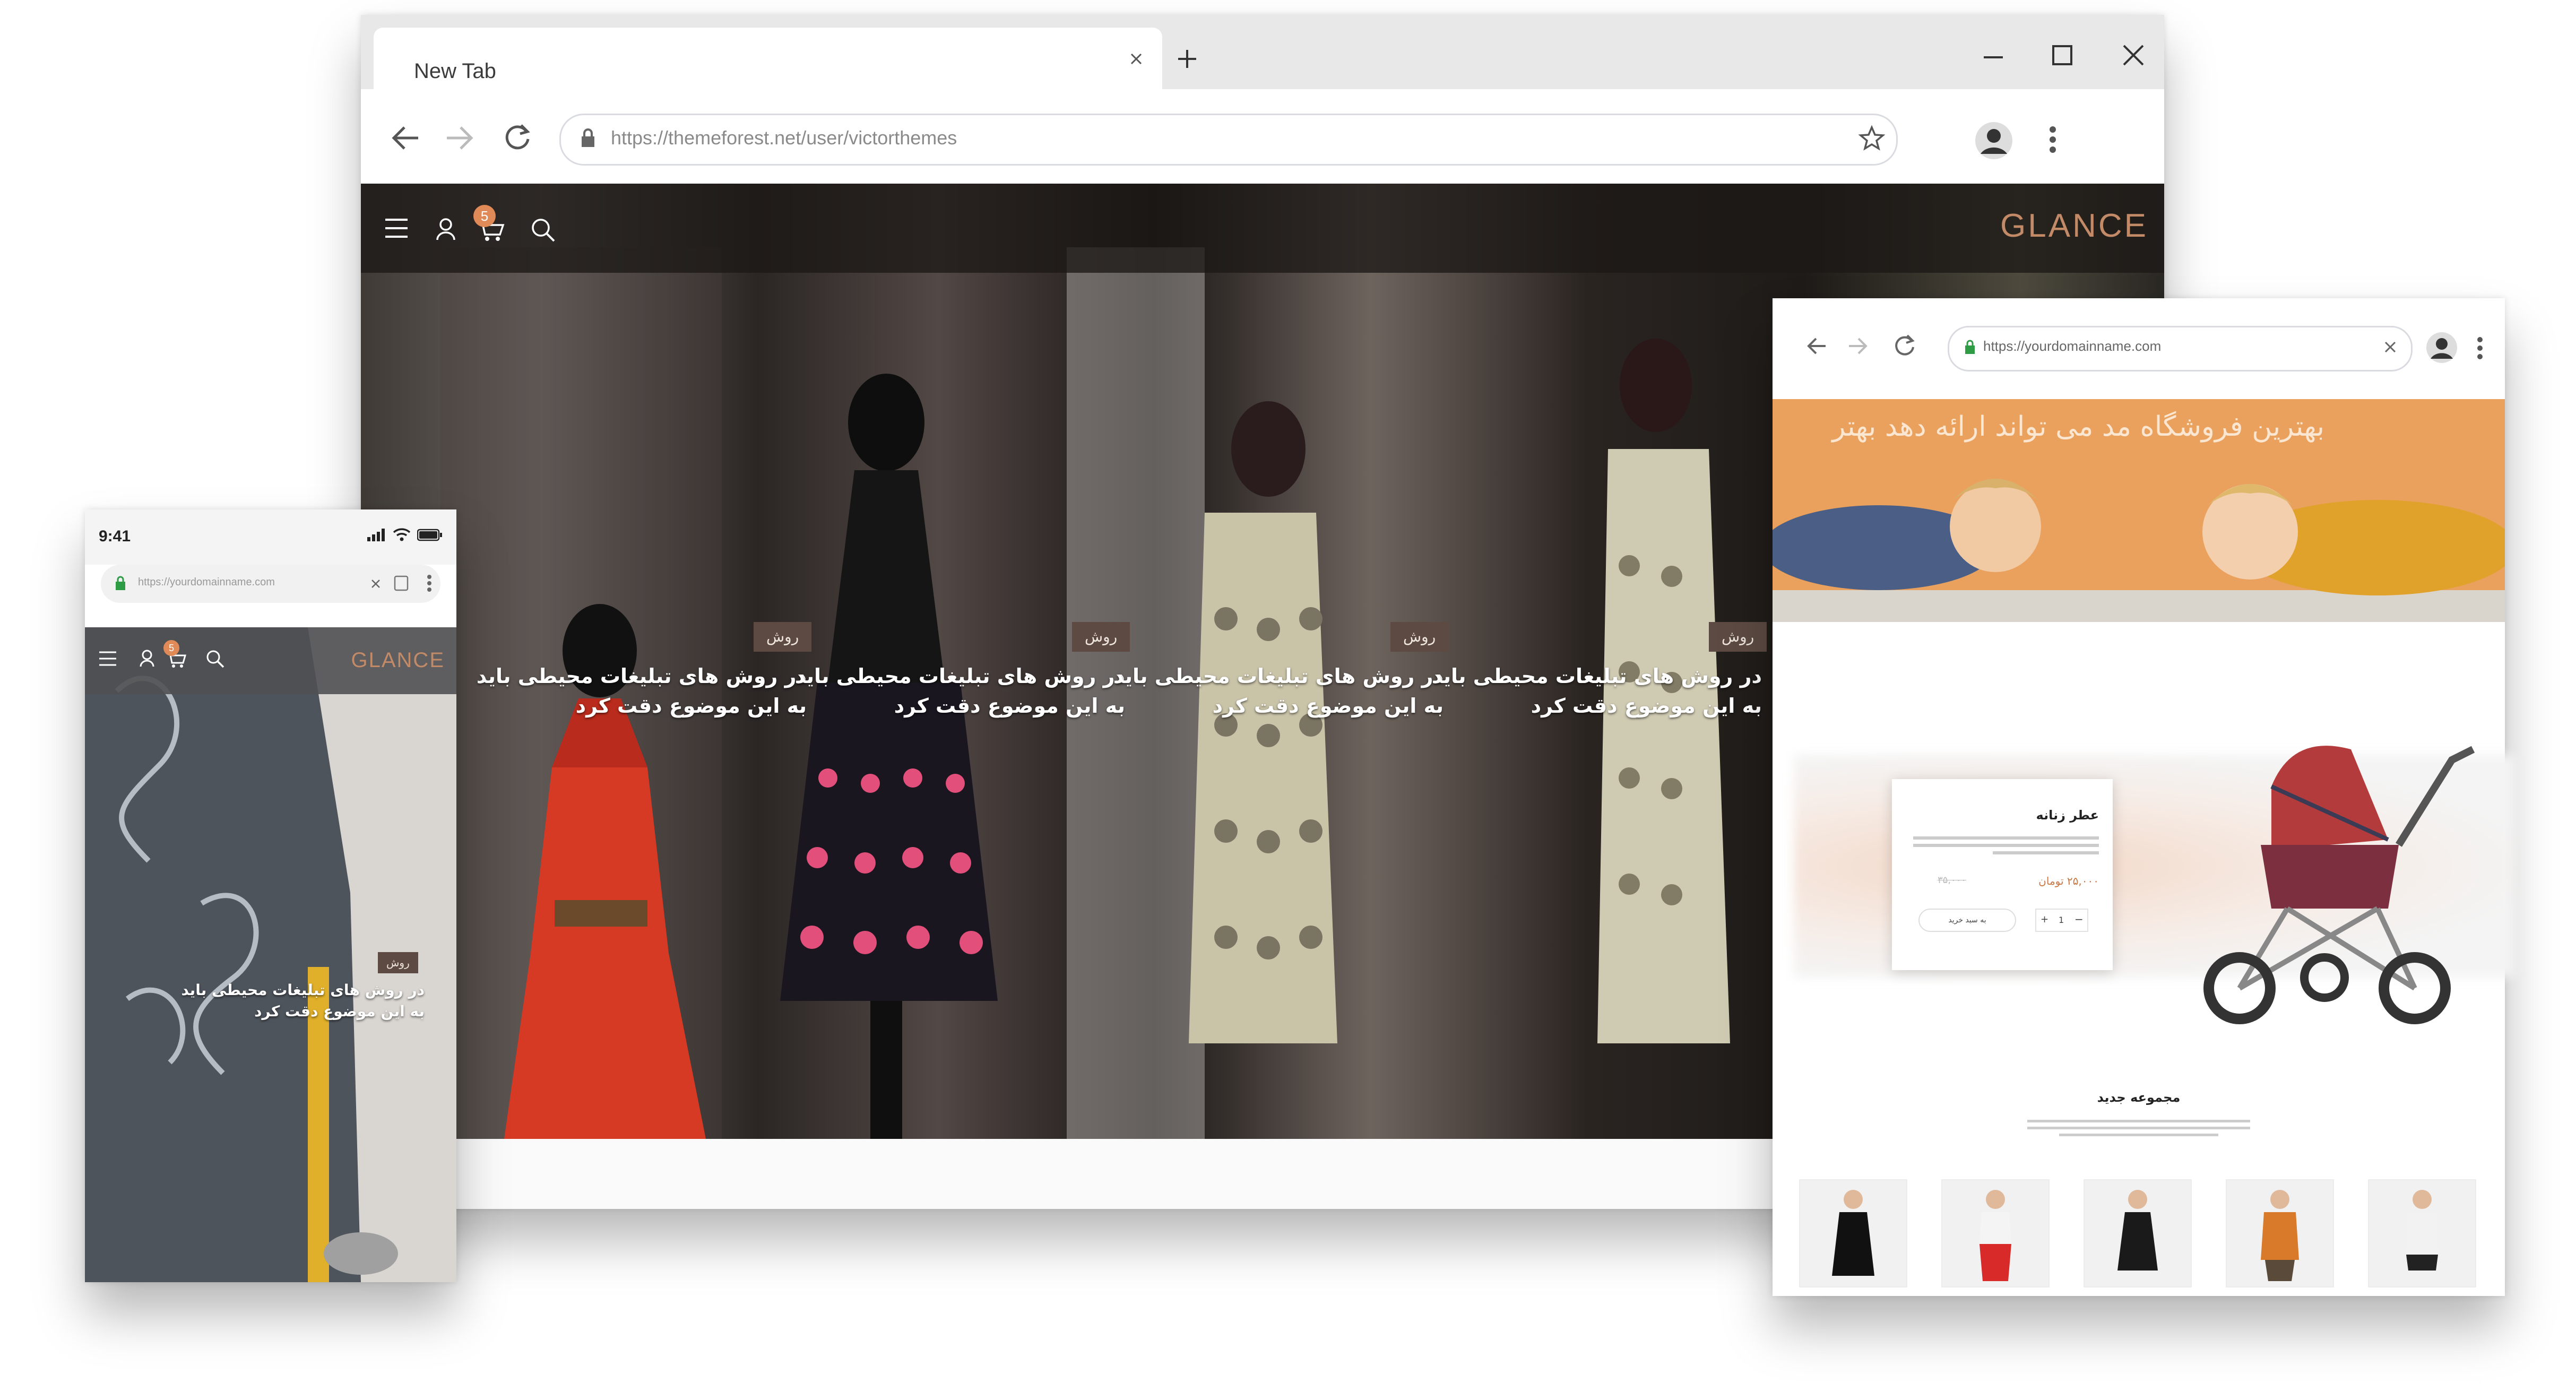  I want to click on product-description, so click(2006, 845).